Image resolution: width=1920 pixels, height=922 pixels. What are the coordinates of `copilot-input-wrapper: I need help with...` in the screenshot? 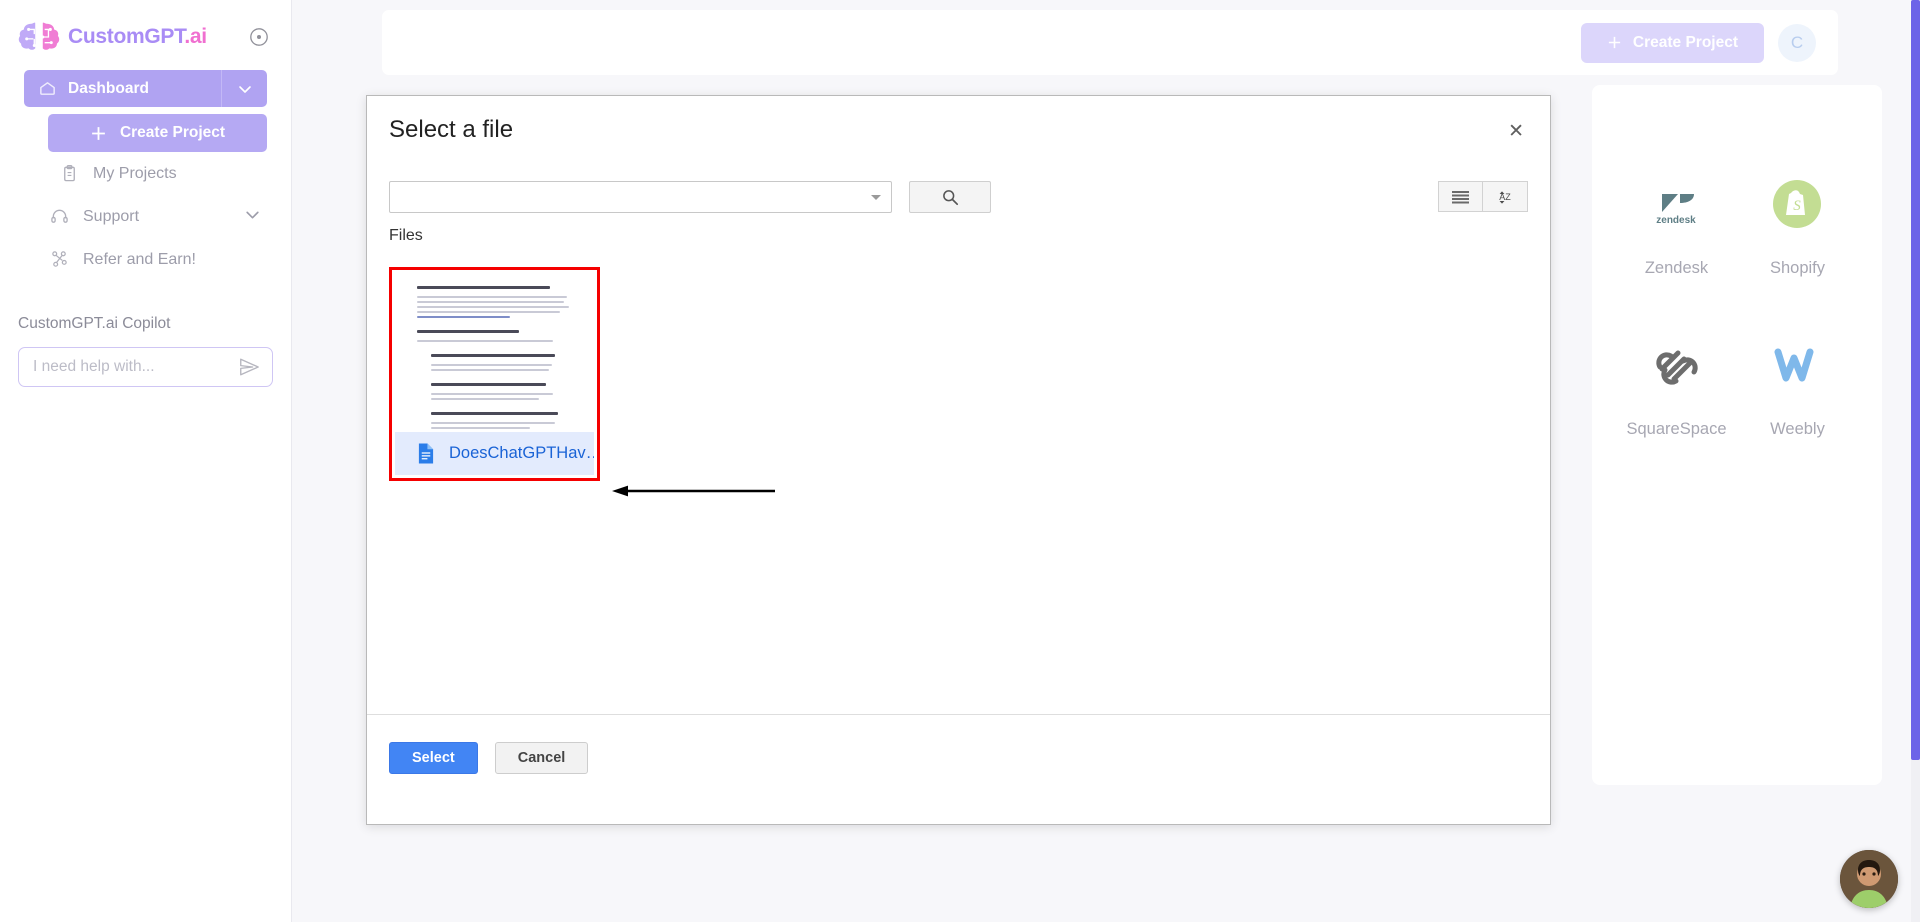 It's located at (145, 367).